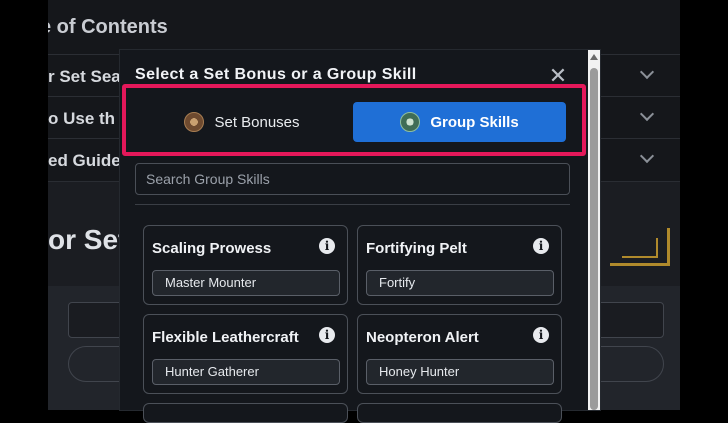  Describe the element at coordinates (354, 120) in the screenshot. I see `highlight-box` at that location.